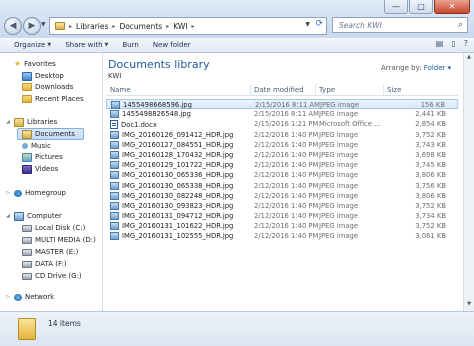 Image resolution: width=474 pixels, height=346 pixels. What do you see at coordinates (188, 26) in the screenshot?
I see `address-bar: ▸ Libraries ▸ Documents ▸ KWI ▸ ▼ ⟳` at bounding box center [188, 26].